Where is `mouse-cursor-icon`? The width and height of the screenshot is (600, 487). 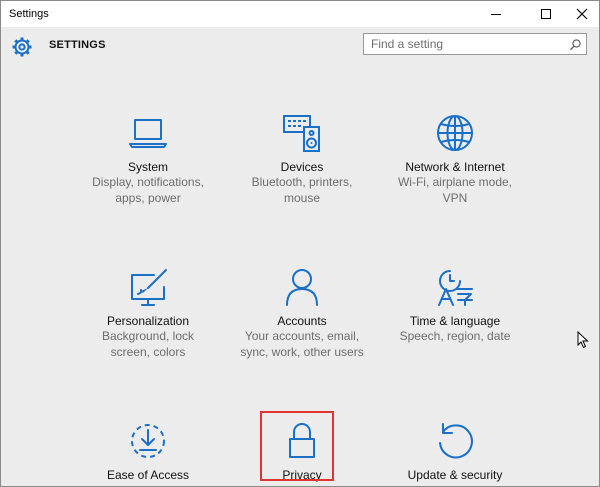 mouse-cursor-icon is located at coordinates (583, 340).